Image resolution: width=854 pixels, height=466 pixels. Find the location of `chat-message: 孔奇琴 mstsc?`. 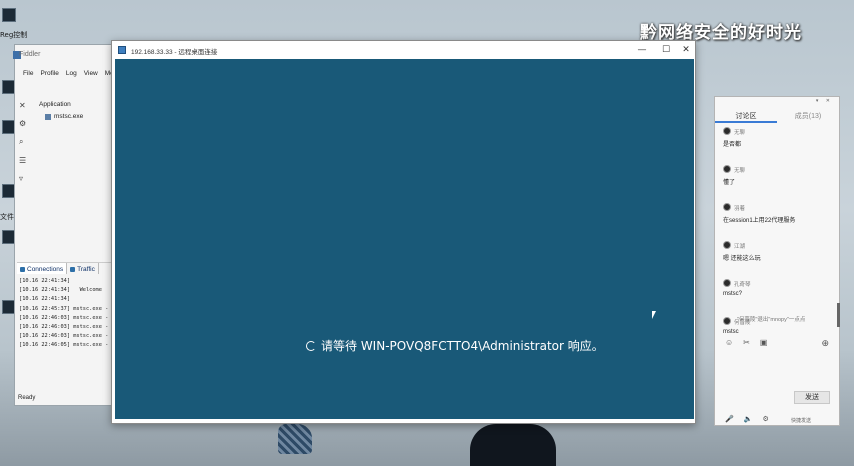

chat-message: 孔奇琴 mstsc? is located at coordinates (779, 298).